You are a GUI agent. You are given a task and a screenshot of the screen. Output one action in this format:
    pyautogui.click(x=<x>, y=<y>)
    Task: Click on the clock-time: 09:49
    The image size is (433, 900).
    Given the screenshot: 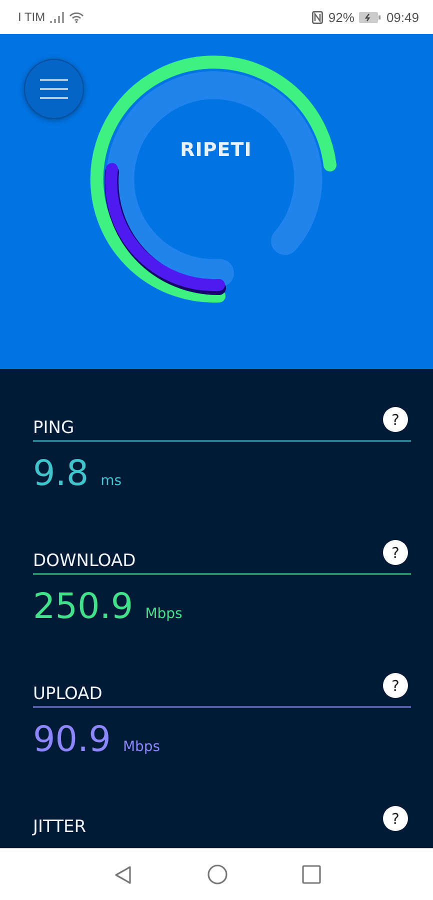 What is the action you would take?
    pyautogui.click(x=402, y=17)
    